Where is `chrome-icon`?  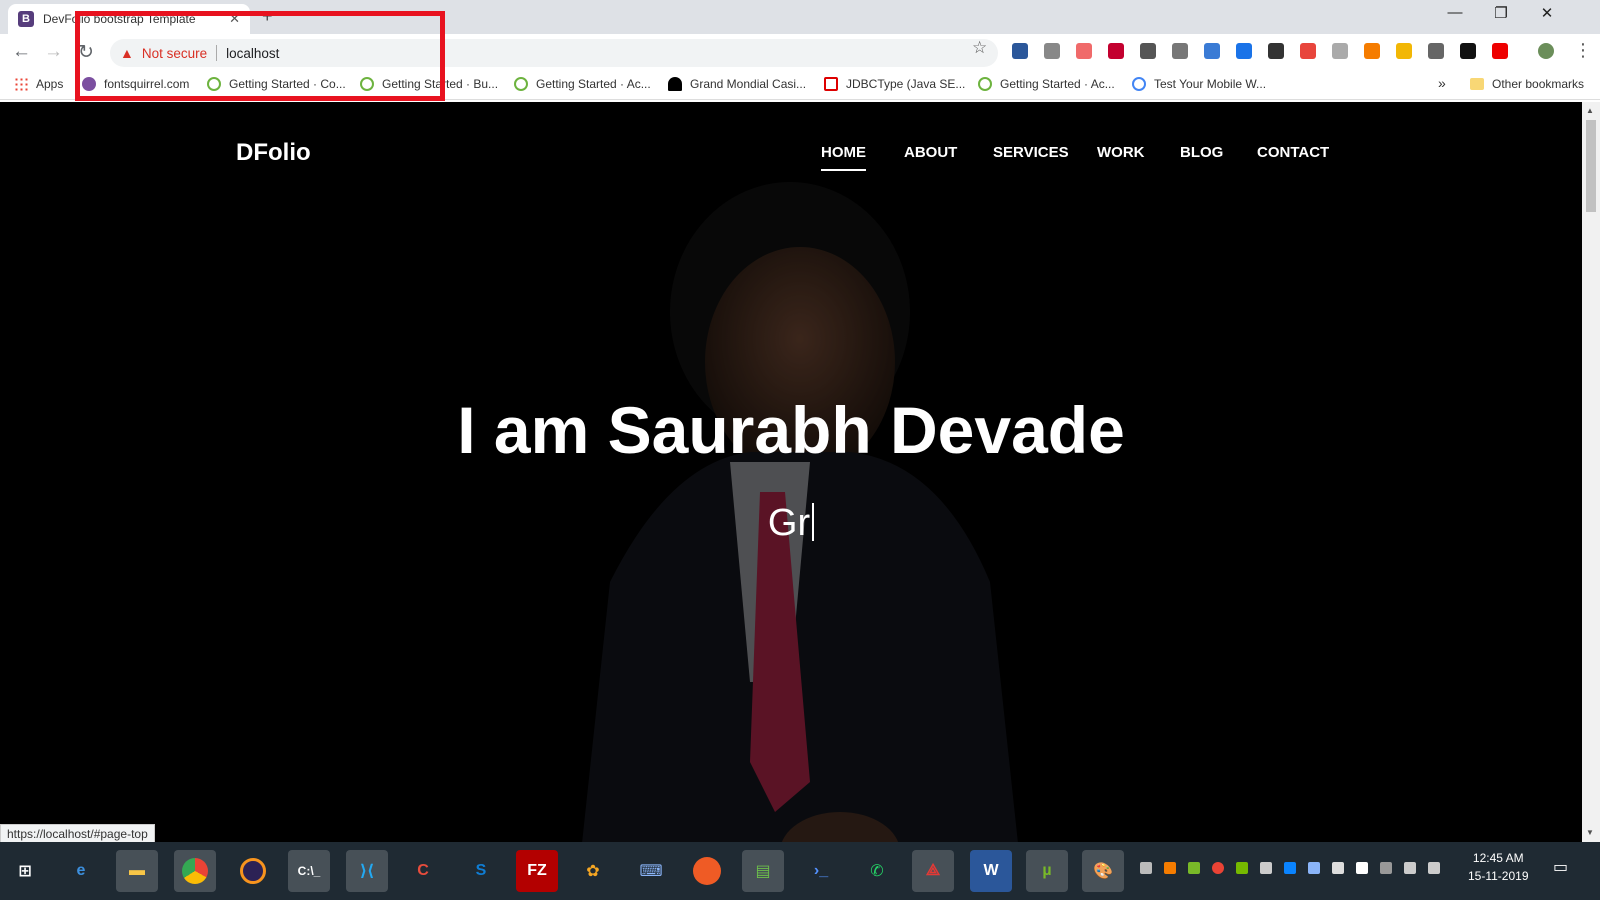 chrome-icon is located at coordinates (195, 871).